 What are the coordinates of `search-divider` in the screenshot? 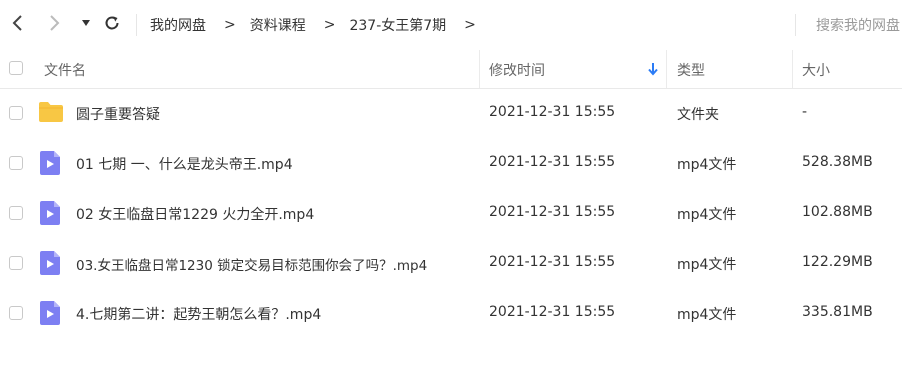 It's located at (795, 25).